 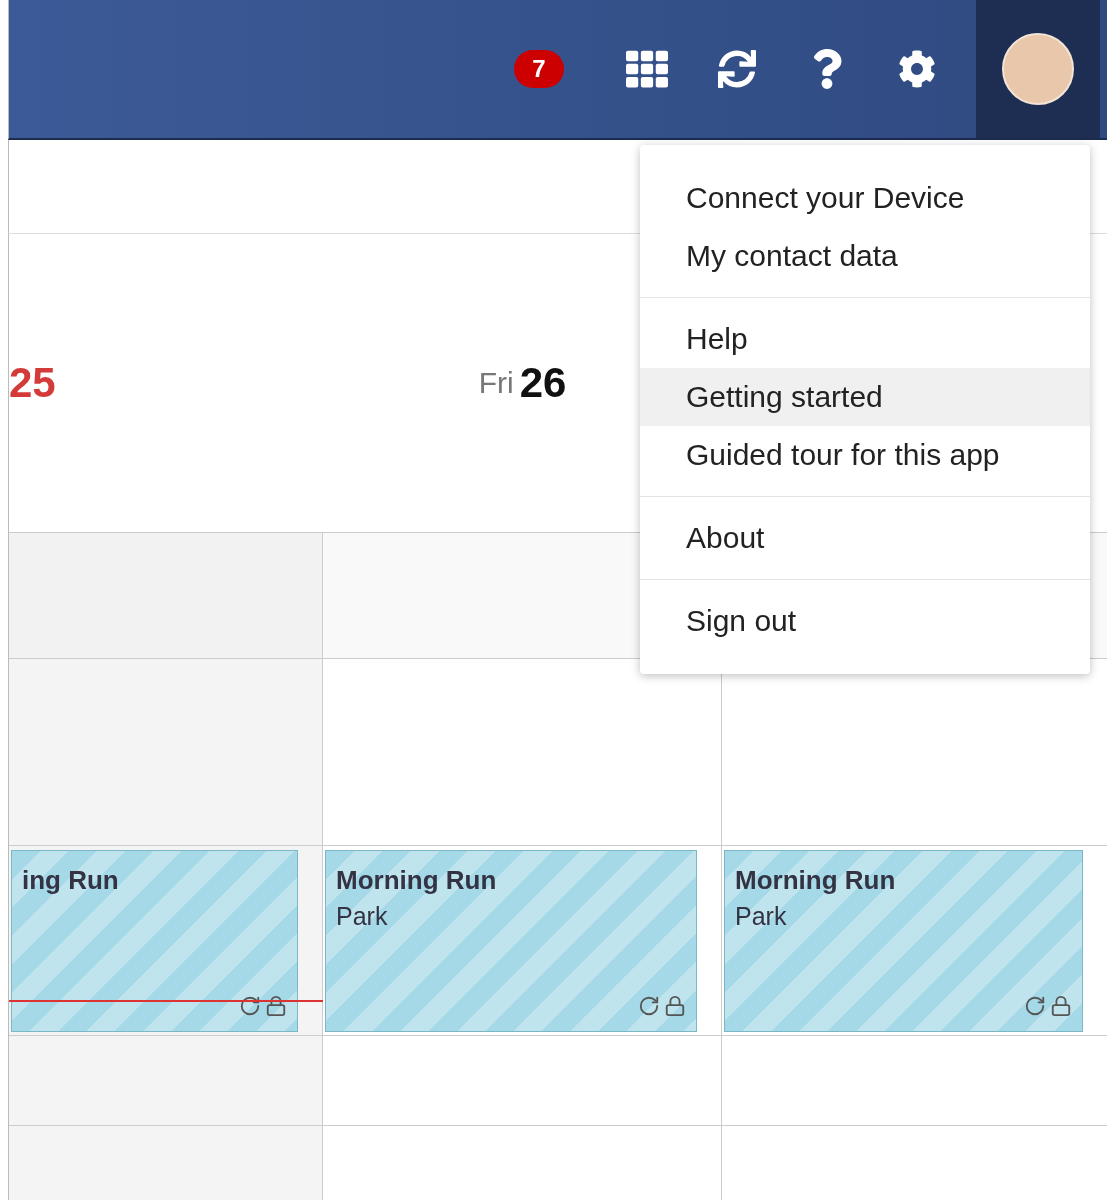 I want to click on event-card: ing Run, so click(x=154, y=941).